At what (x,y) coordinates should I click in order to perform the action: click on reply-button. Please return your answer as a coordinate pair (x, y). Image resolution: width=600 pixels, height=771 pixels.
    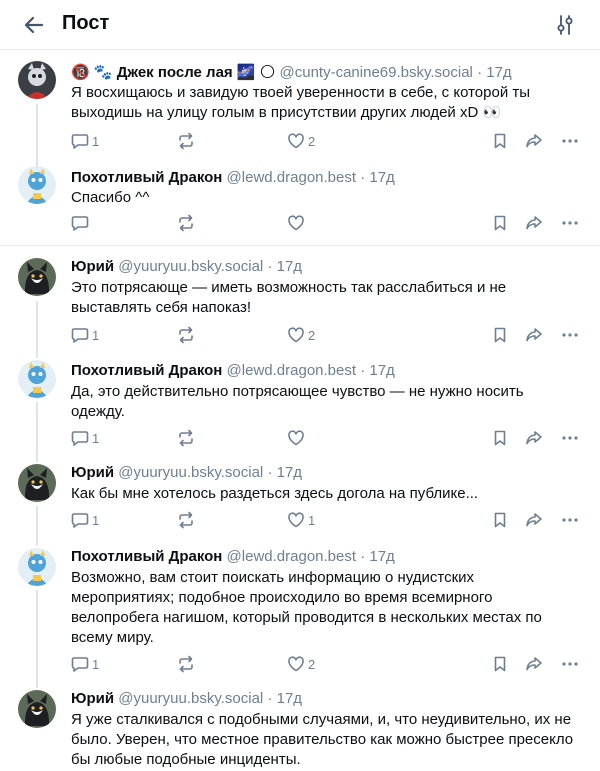
    Looking at the image, I should click on (81, 223).